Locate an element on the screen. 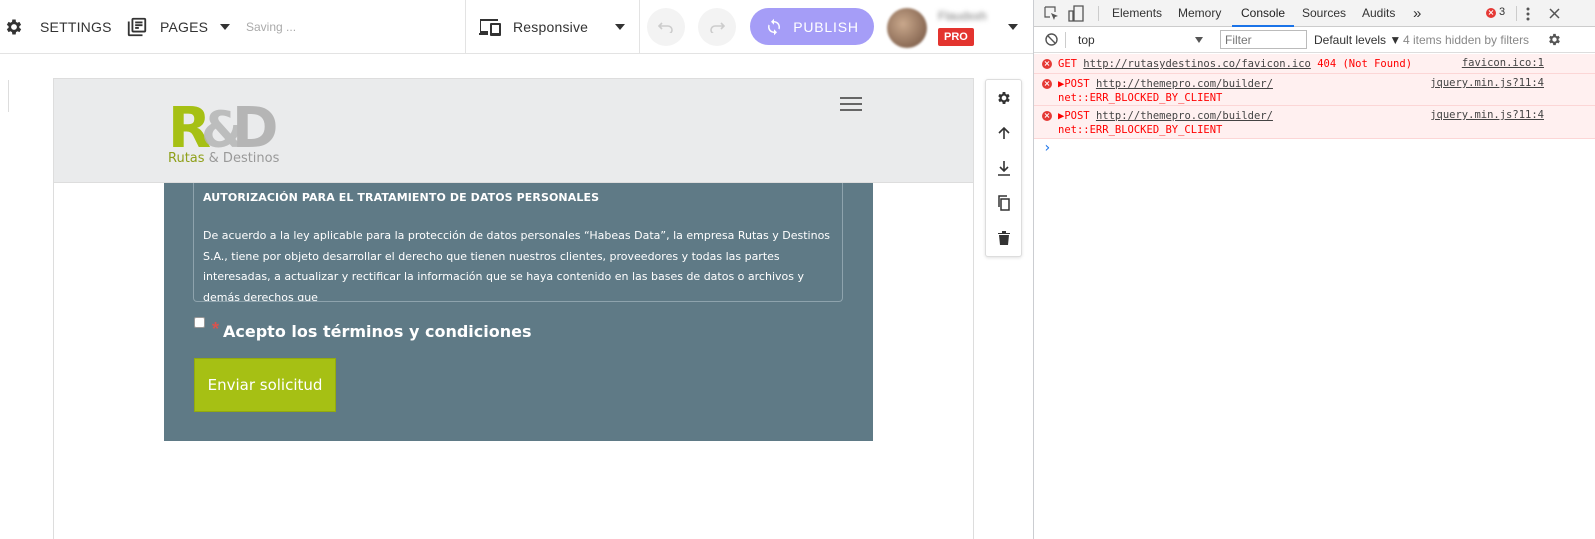 The height and width of the screenshot is (539, 1595). hidden-items-note: 4 items hidden by filters is located at coordinates (1466, 40).